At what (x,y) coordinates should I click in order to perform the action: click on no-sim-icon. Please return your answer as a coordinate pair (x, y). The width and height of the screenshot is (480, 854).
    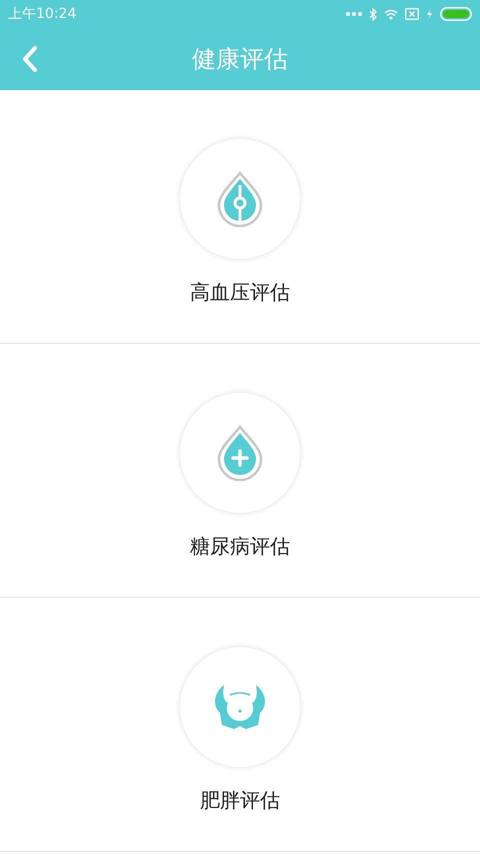
    Looking at the image, I should click on (412, 14).